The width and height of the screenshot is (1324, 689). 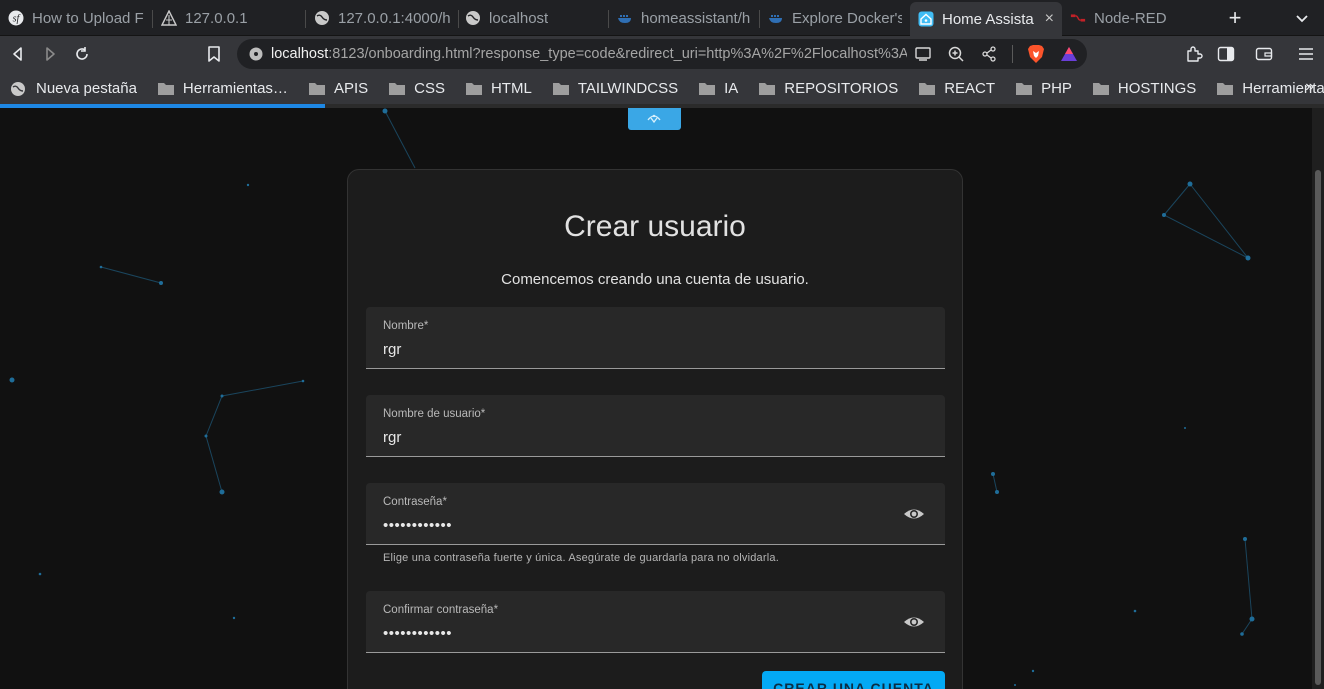 What do you see at coordinates (841, 88) in the screenshot?
I see `bookmark-label: REPOSITORIOS` at bounding box center [841, 88].